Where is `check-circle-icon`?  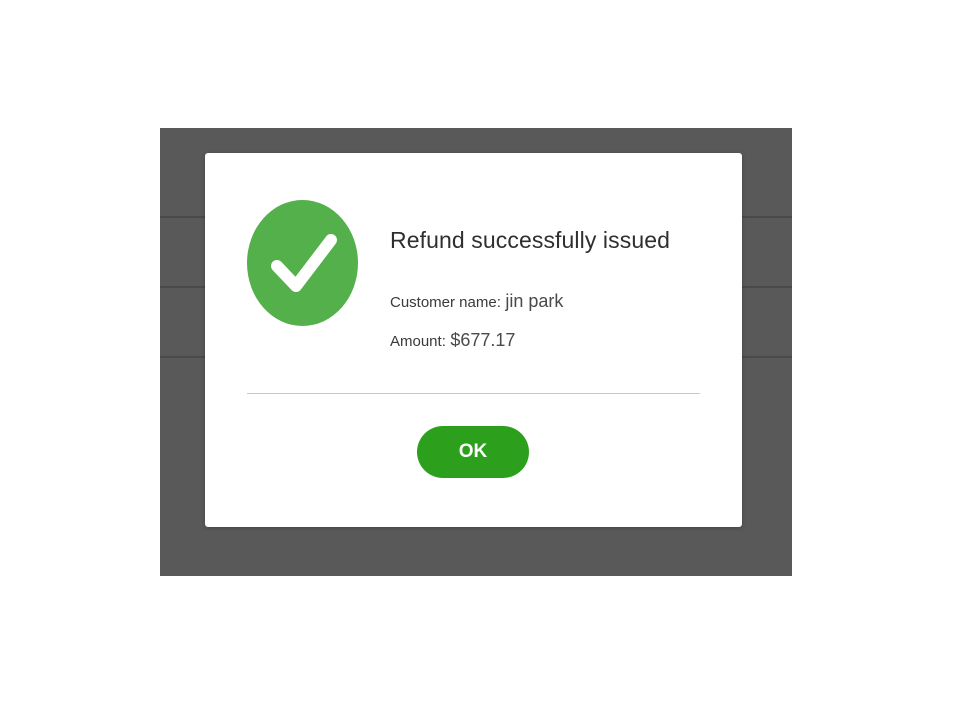 check-circle-icon is located at coordinates (302, 263).